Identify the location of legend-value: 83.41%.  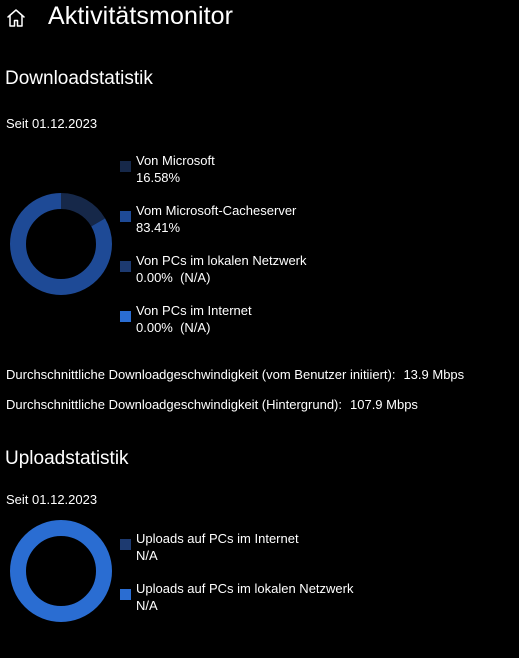
(158, 227).